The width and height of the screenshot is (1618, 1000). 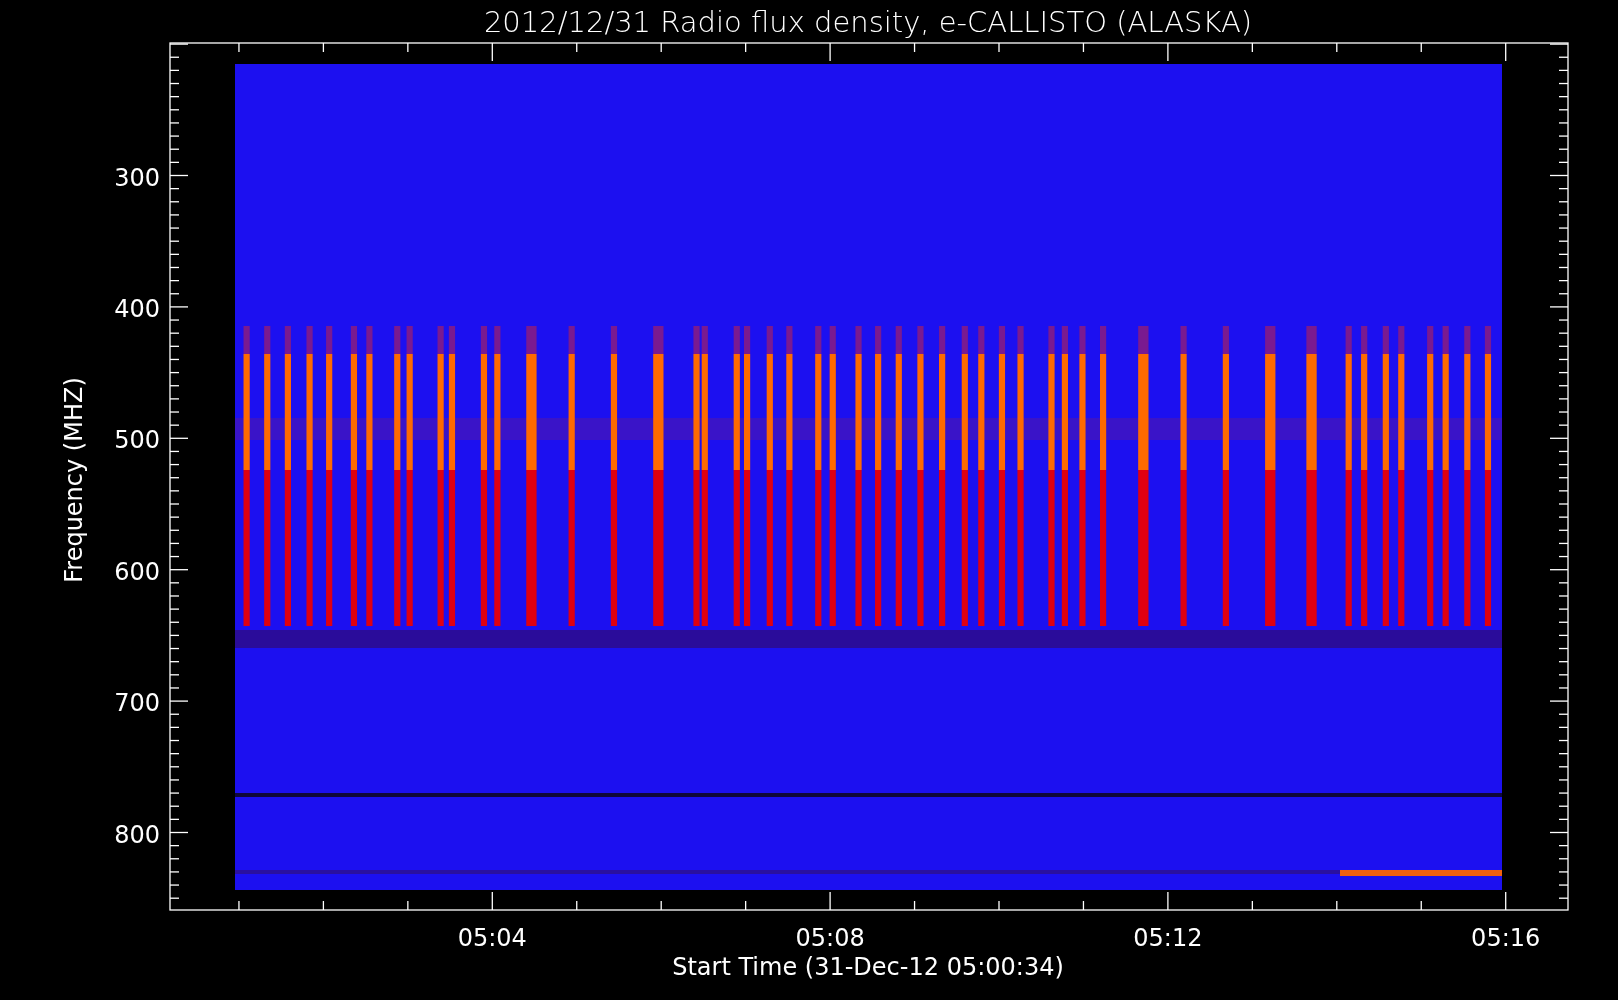 What do you see at coordinates (1168, 938) in the screenshot?
I see `x-tick-label: 05:12` at bounding box center [1168, 938].